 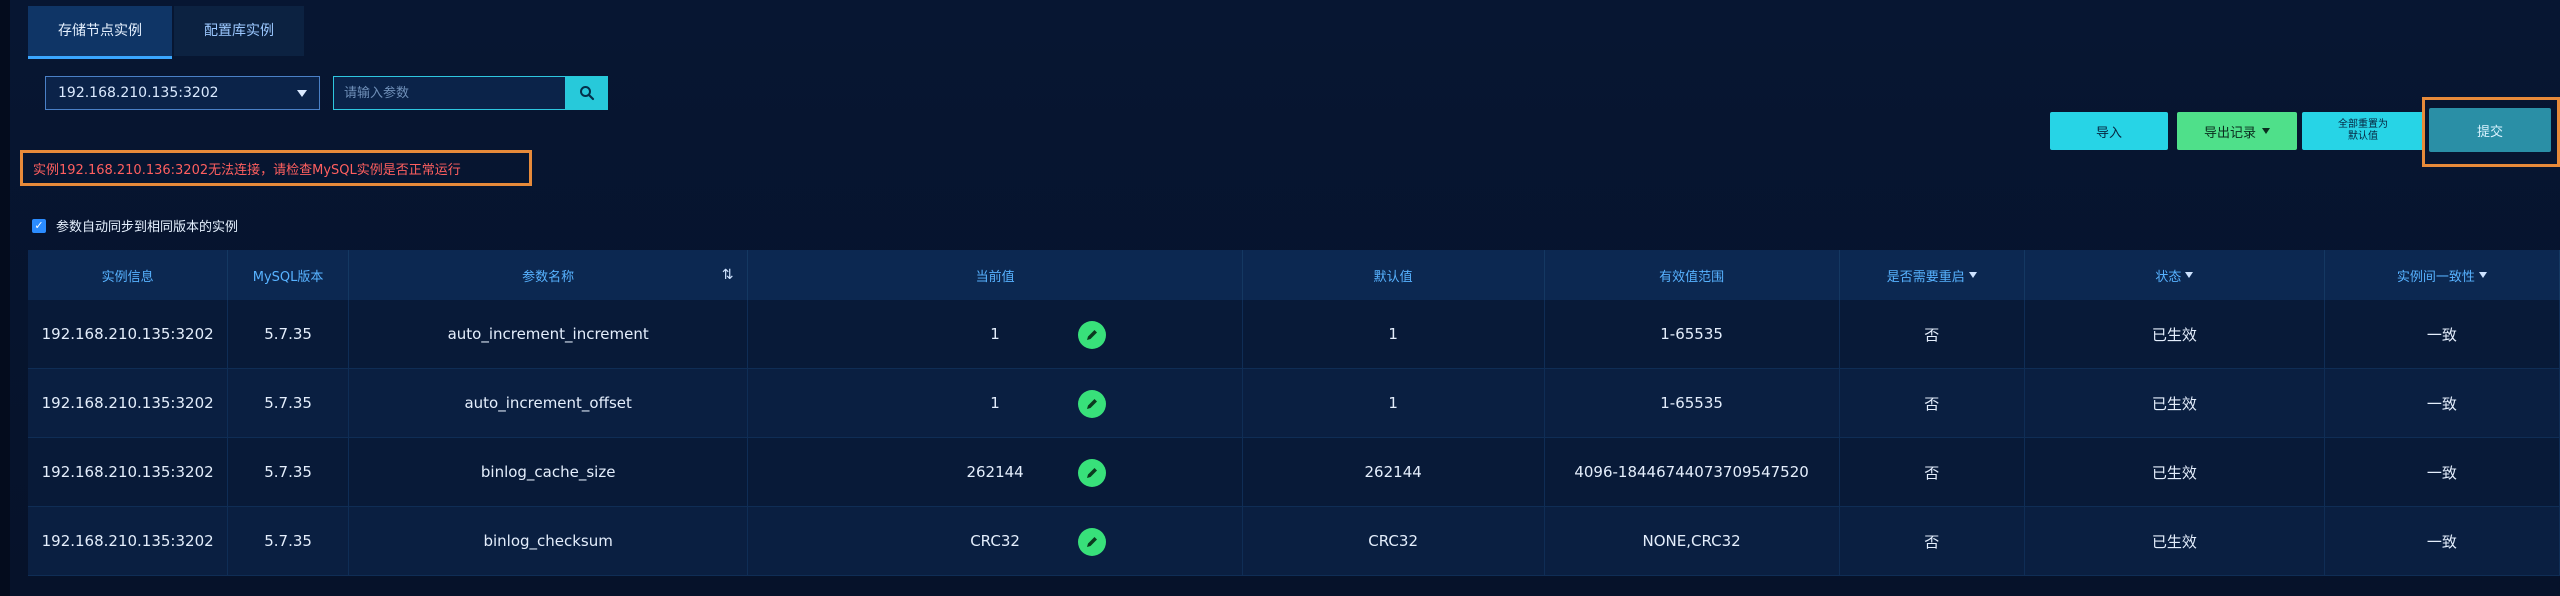 I want to click on export-records-button: 导出记录, so click(x=2237, y=131).